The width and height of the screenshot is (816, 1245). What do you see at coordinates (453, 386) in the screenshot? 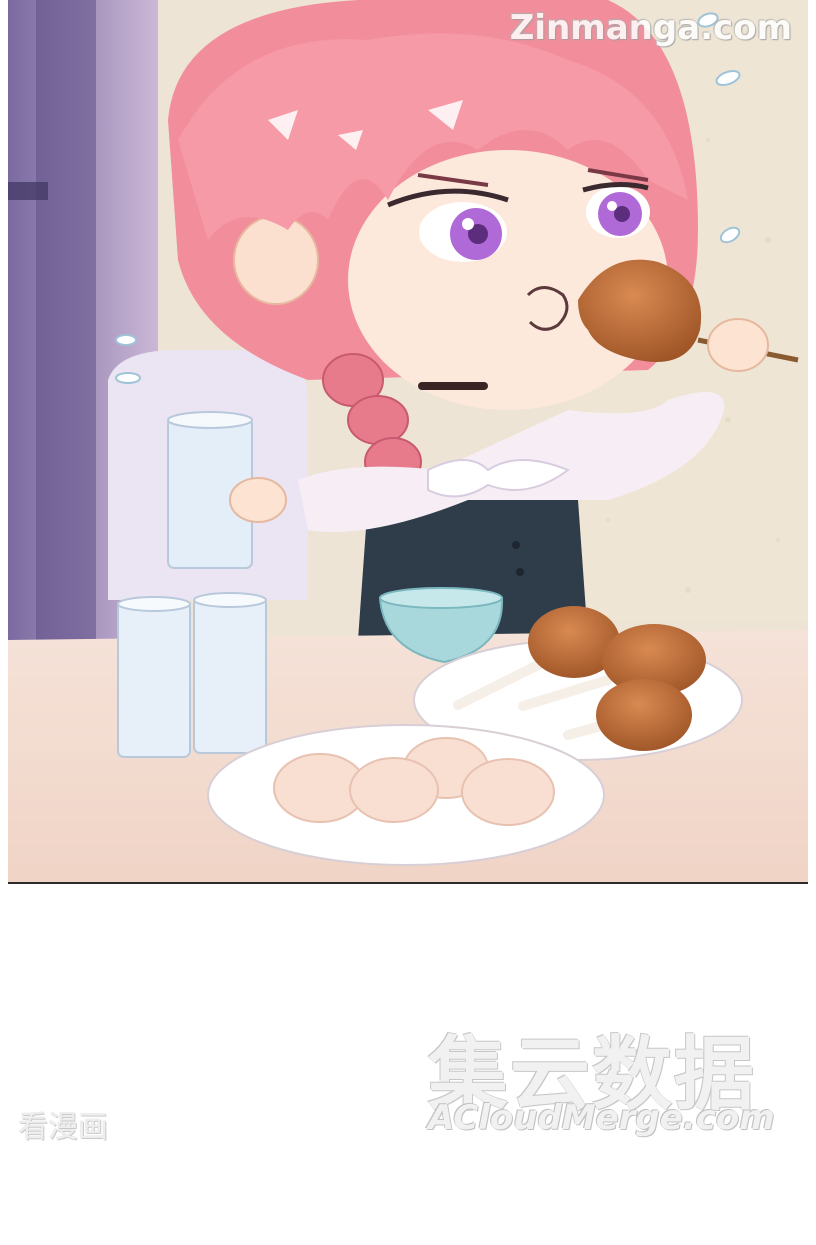
I see `choker` at bounding box center [453, 386].